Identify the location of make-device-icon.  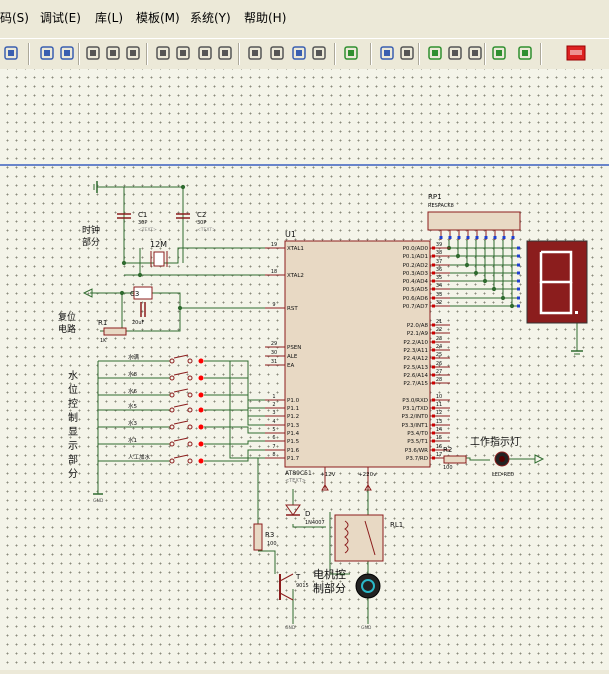
(277, 53).